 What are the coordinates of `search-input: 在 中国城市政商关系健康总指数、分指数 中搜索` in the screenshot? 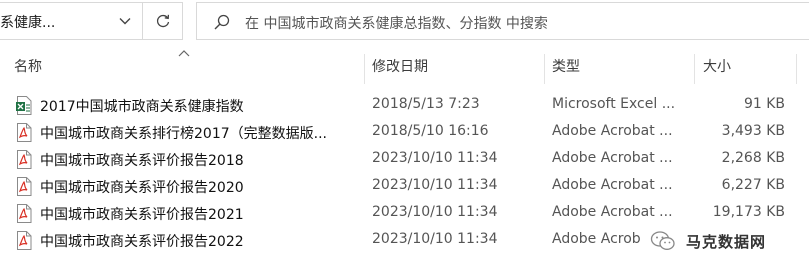 It's located at (502, 21).